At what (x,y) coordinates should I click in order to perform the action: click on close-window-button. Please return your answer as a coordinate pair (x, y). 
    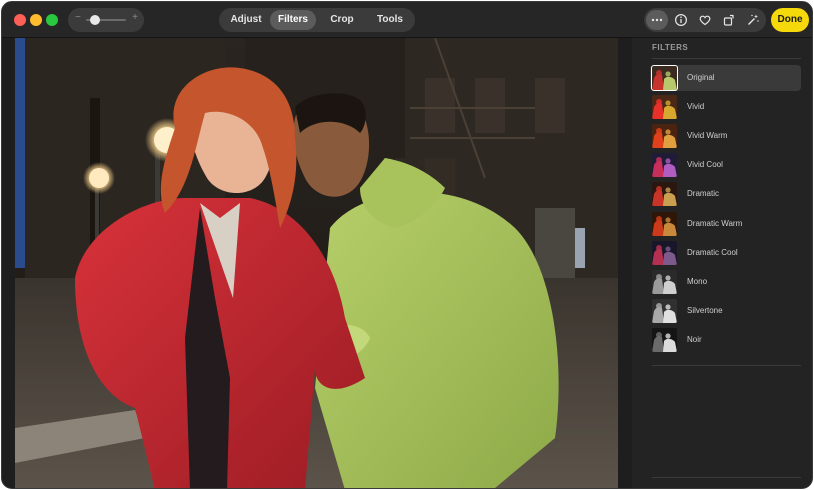
    Looking at the image, I should click on (20, 20).